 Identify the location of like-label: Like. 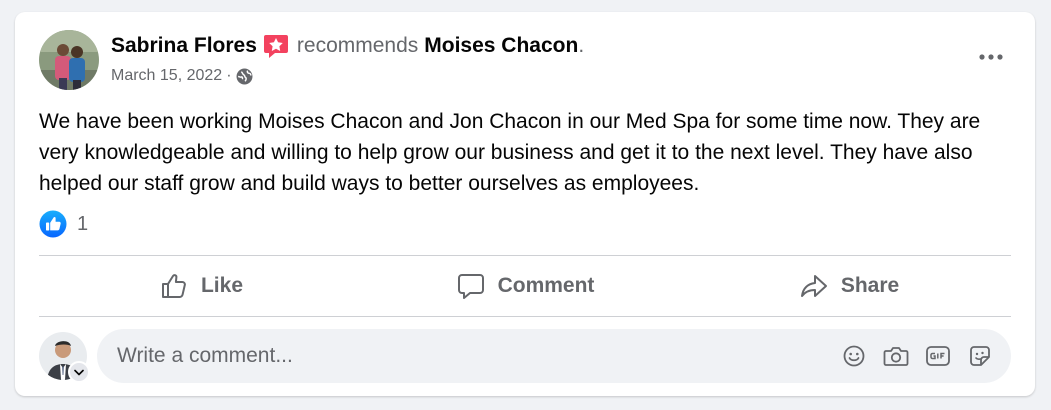
(222, 285).